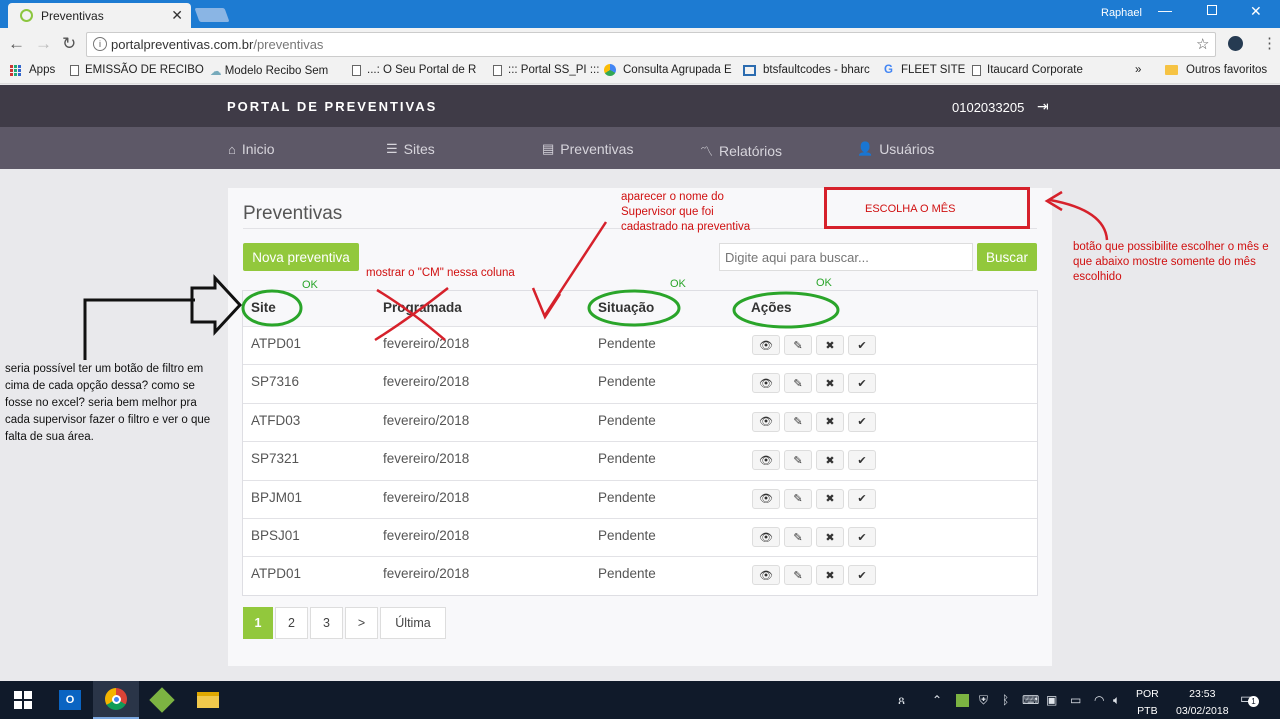  I want to click on ok-ellipse-situacao, so click(634, 308).